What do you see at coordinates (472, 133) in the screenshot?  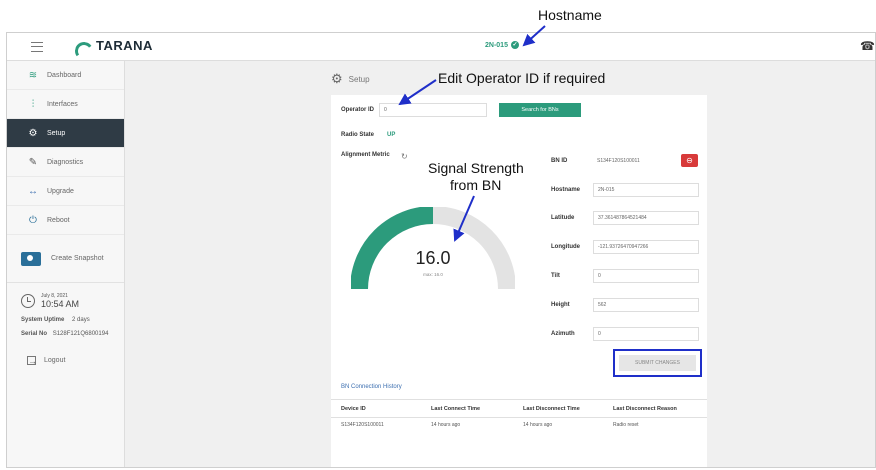 I see `annotation-arrows` at bounding box center [472, 133].